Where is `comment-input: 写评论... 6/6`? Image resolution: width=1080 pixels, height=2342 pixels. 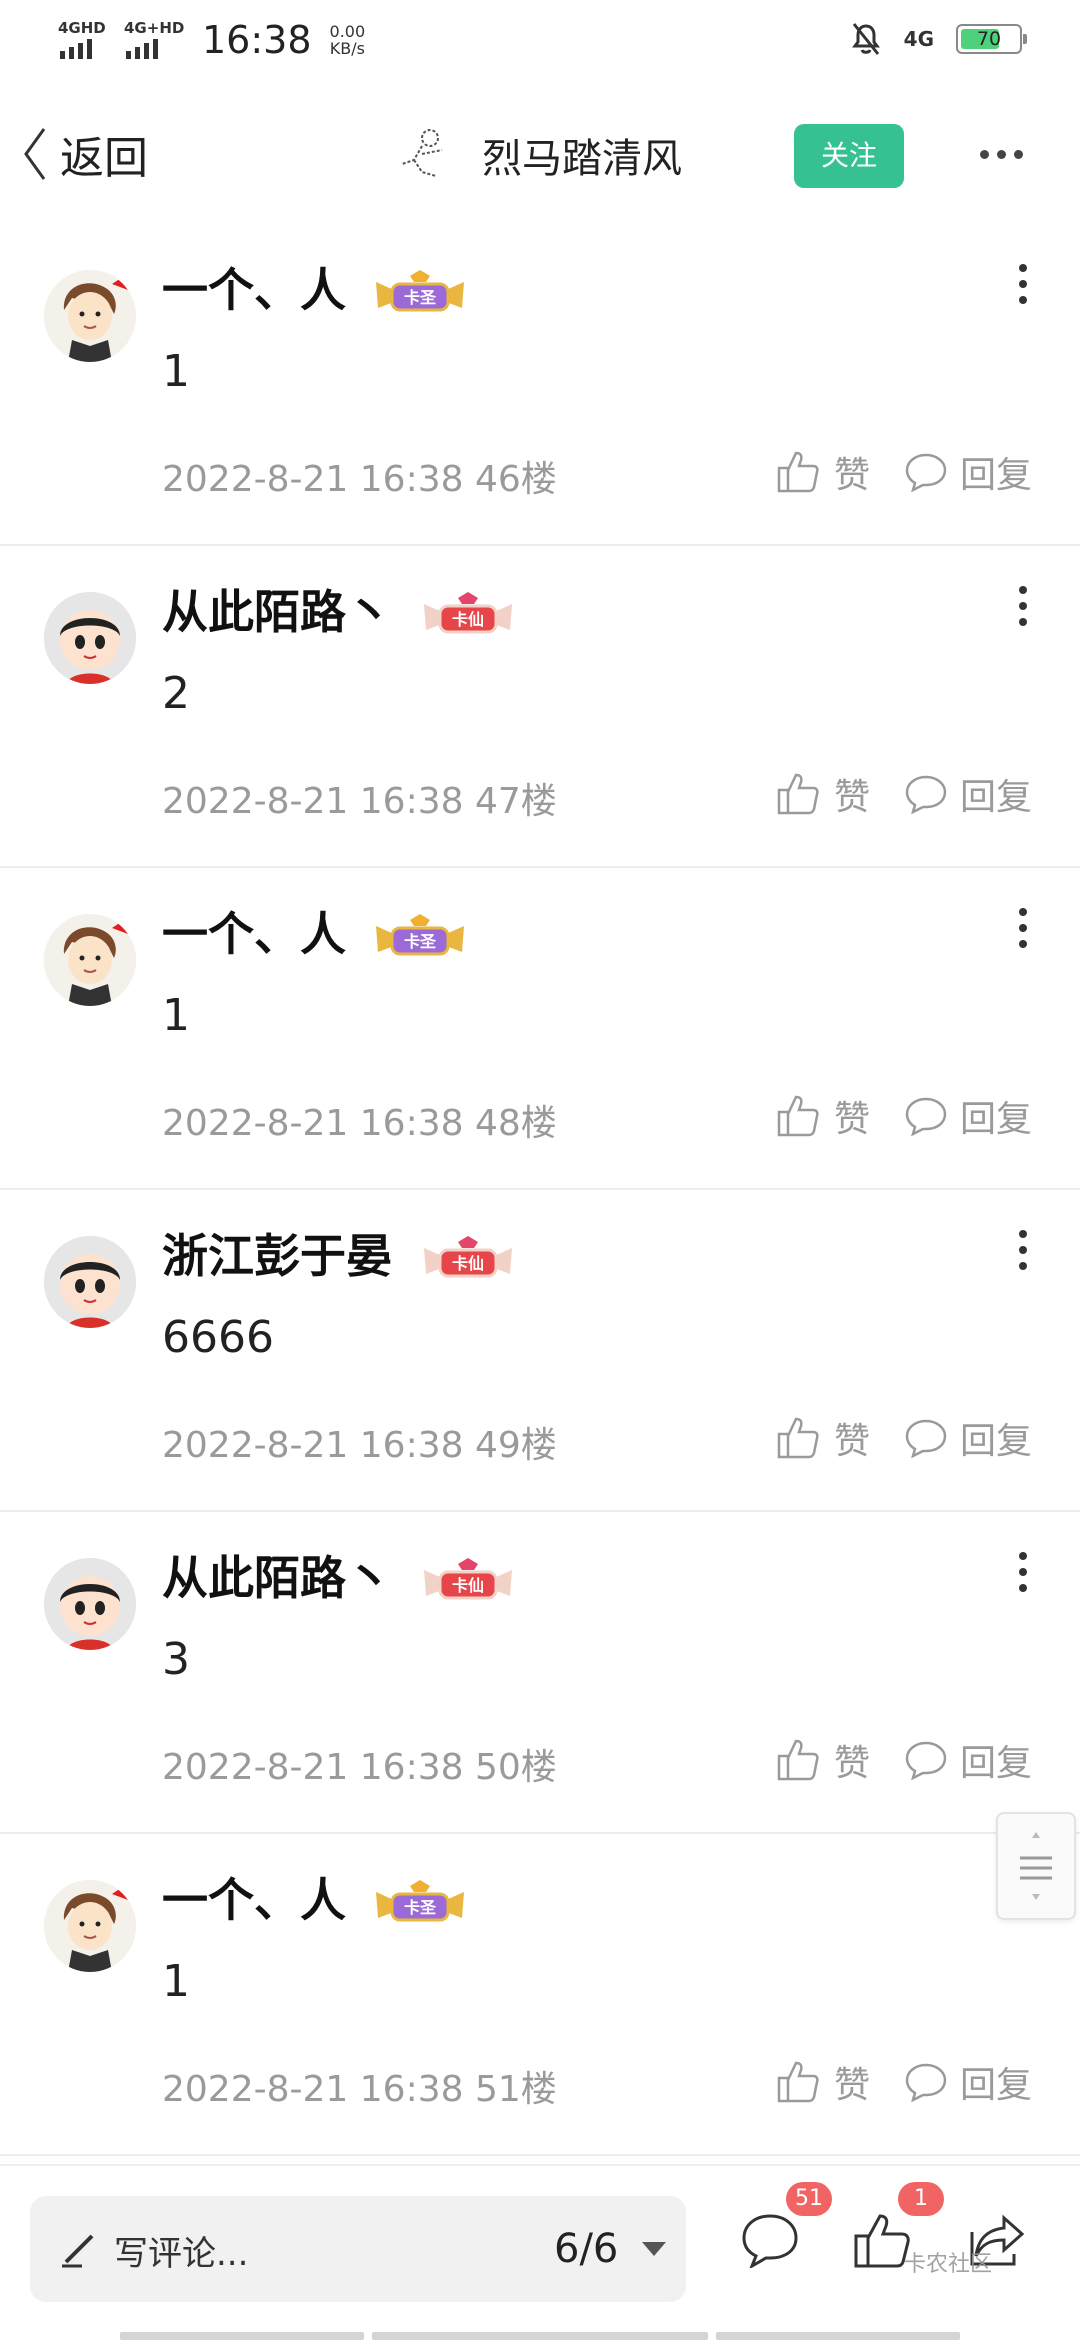
comment-input: 写评论... 6/6 is located at coordinates (358, 2249).